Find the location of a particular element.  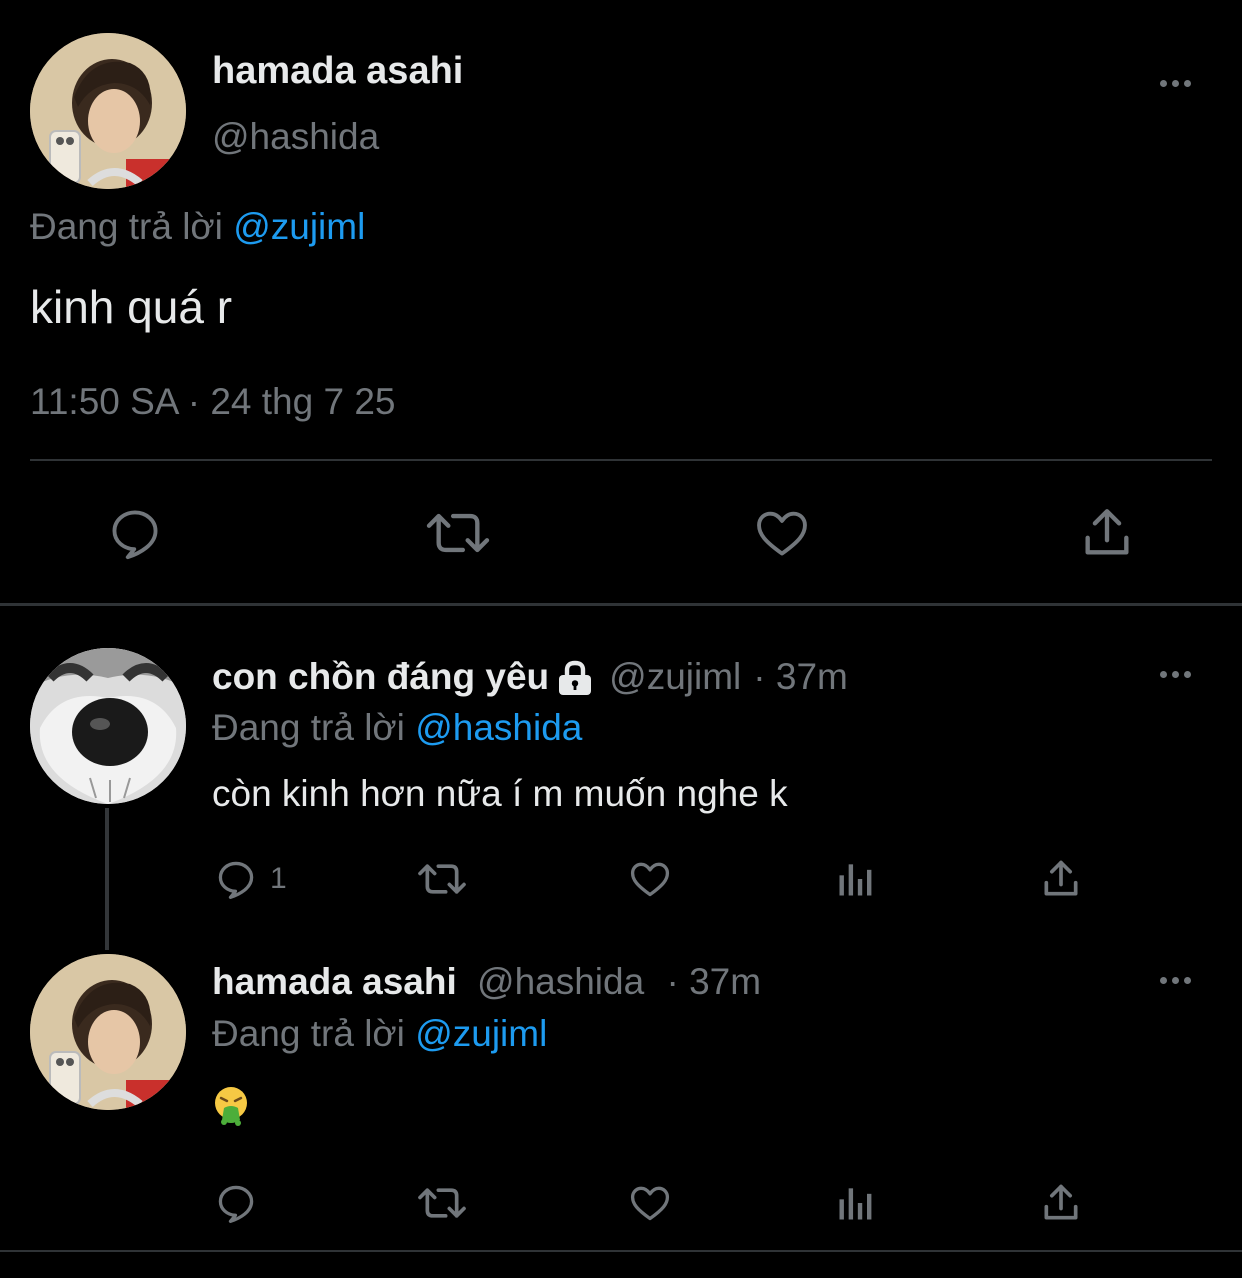

display-name: con chồn đáng yêu is located at coordinates (380, 677).